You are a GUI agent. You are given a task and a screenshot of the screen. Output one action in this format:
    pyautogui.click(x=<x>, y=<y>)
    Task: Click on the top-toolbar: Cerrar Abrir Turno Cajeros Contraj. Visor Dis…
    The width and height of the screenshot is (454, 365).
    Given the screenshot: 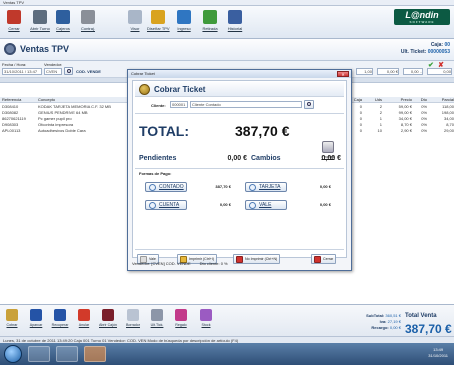 What is the action you would take?
    pyautogui.click(x=227, y=22)
    